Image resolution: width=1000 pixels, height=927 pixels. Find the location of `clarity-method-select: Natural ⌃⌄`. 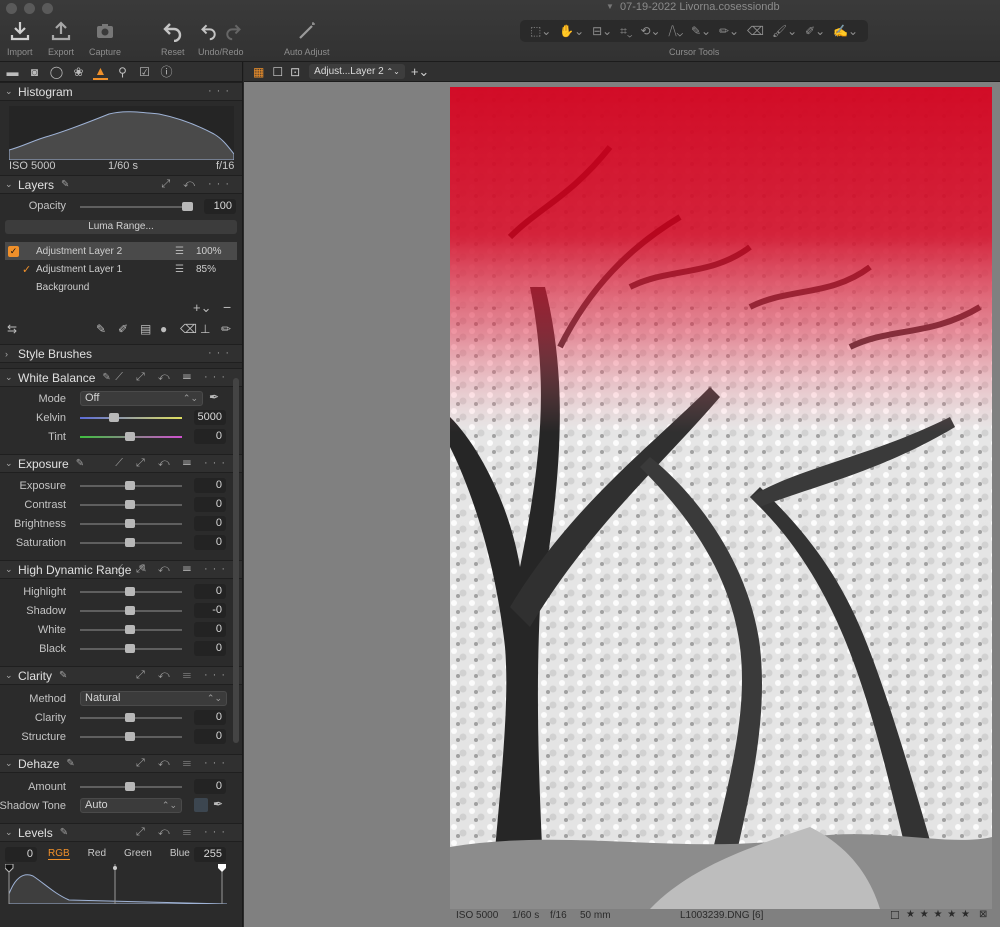

clarity-method-select: Natural ⌃⌄ is located at coordinates (153, 698).